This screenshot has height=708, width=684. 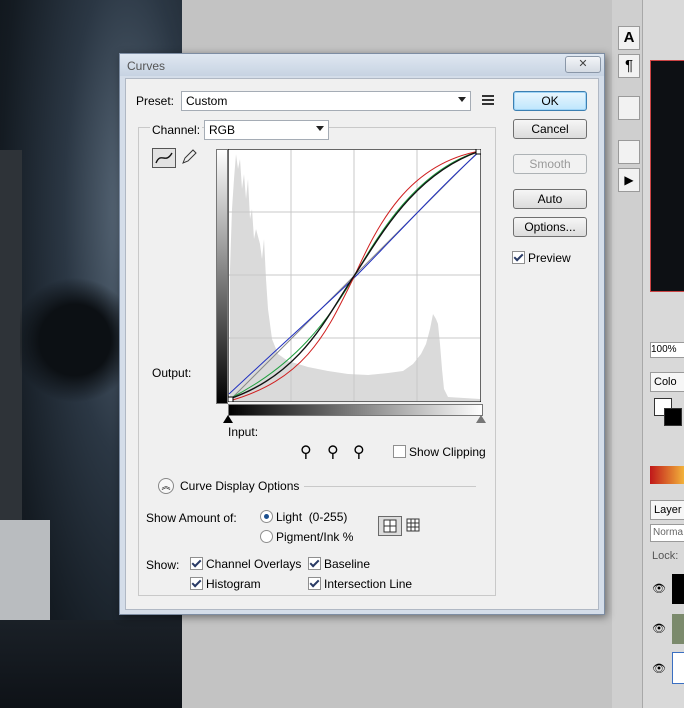 I want to click on preset-value: Custom, so click(x=207, y=101).